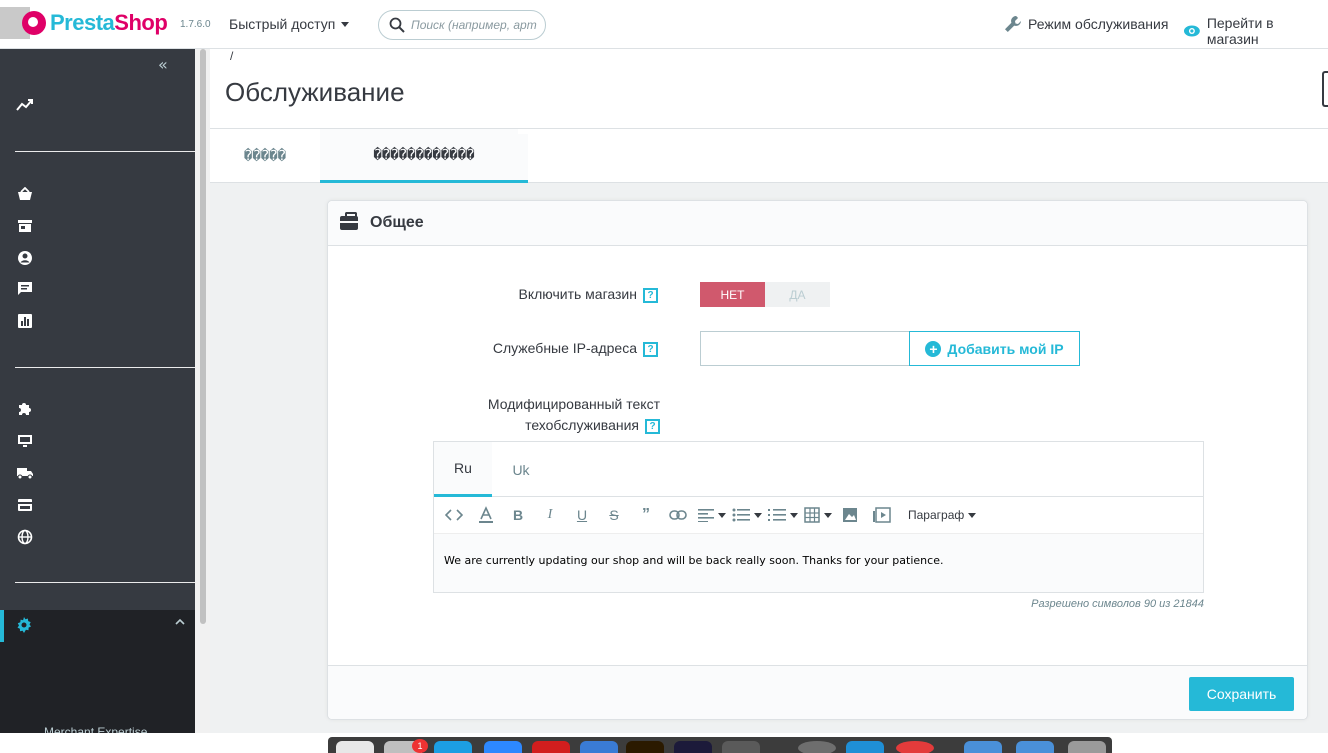 Image resolution: width=1328 pixels, height=753 pixels. Describe the element at coordinates (523, 131) in the screenshot. I see `tab-notch` at that location.